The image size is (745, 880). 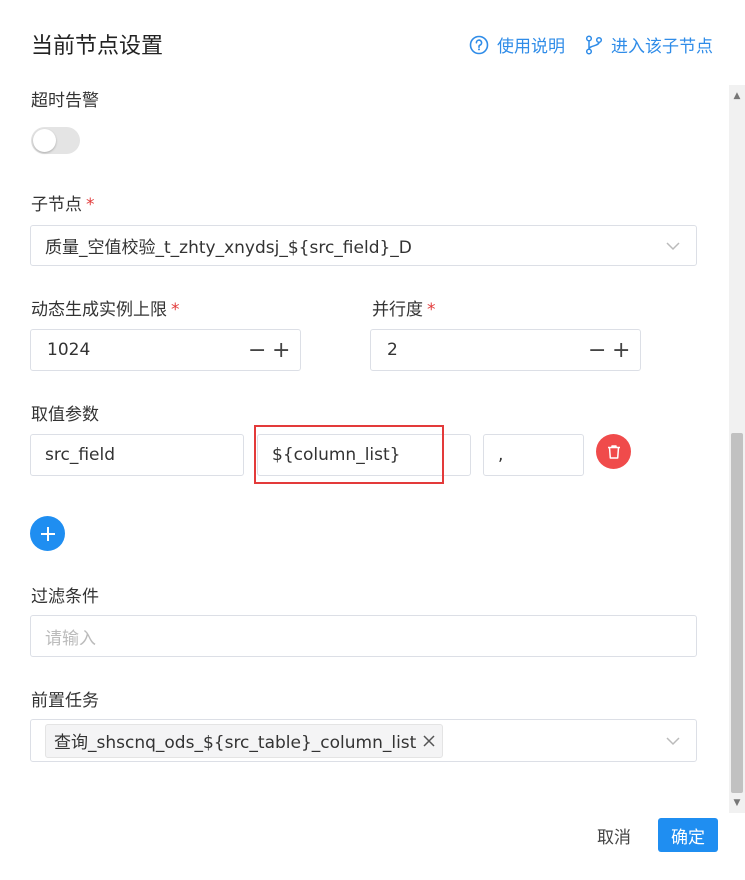 I want to click on timeout-alert-switch, so click(x=55, y=140).